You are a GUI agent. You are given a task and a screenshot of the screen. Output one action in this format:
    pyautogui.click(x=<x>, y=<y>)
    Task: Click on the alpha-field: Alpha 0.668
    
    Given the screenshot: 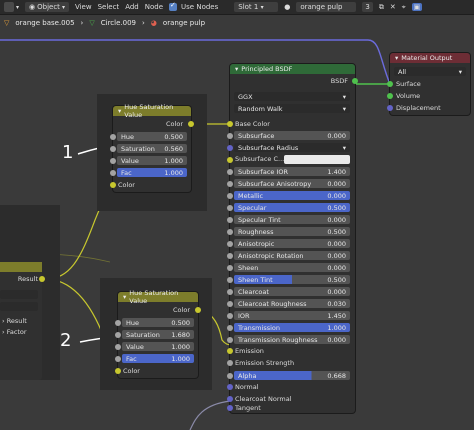 What is the action you would take?
    pyautogui.click(x=292, y=375)
    